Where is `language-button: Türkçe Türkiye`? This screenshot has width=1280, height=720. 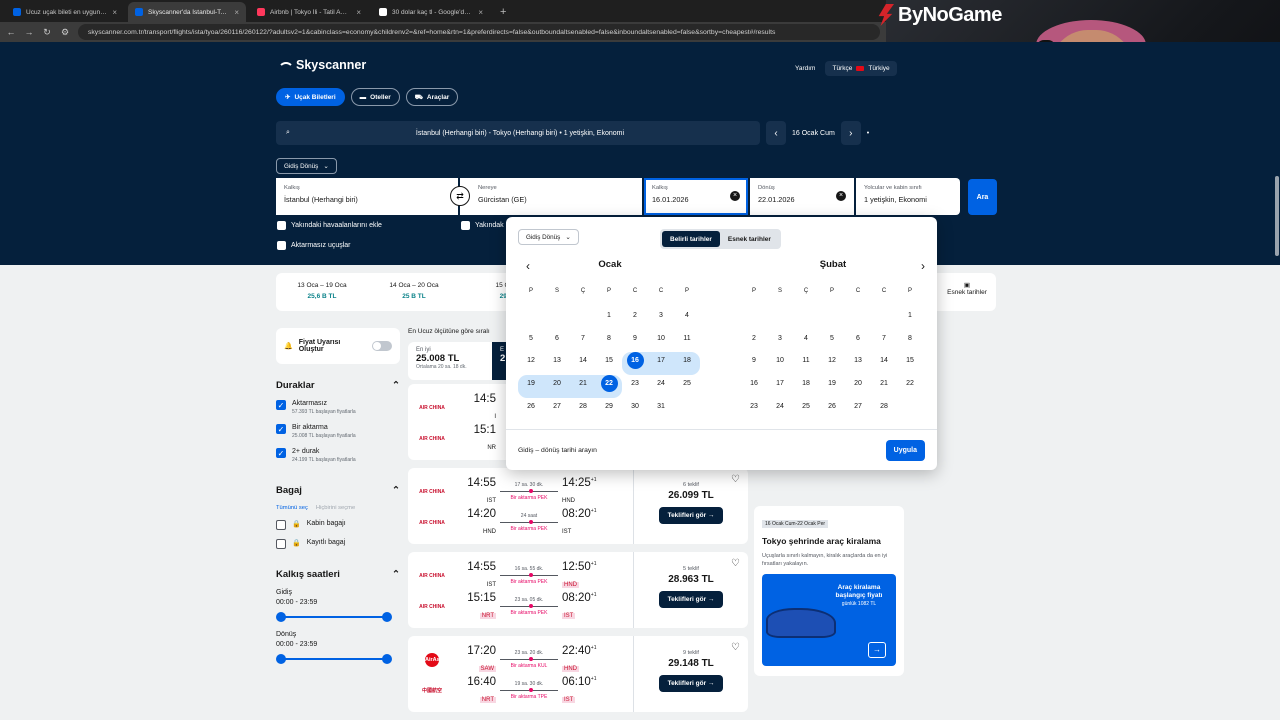
language-button: Türkçe Türkiye is located at coordinates (861, 68).